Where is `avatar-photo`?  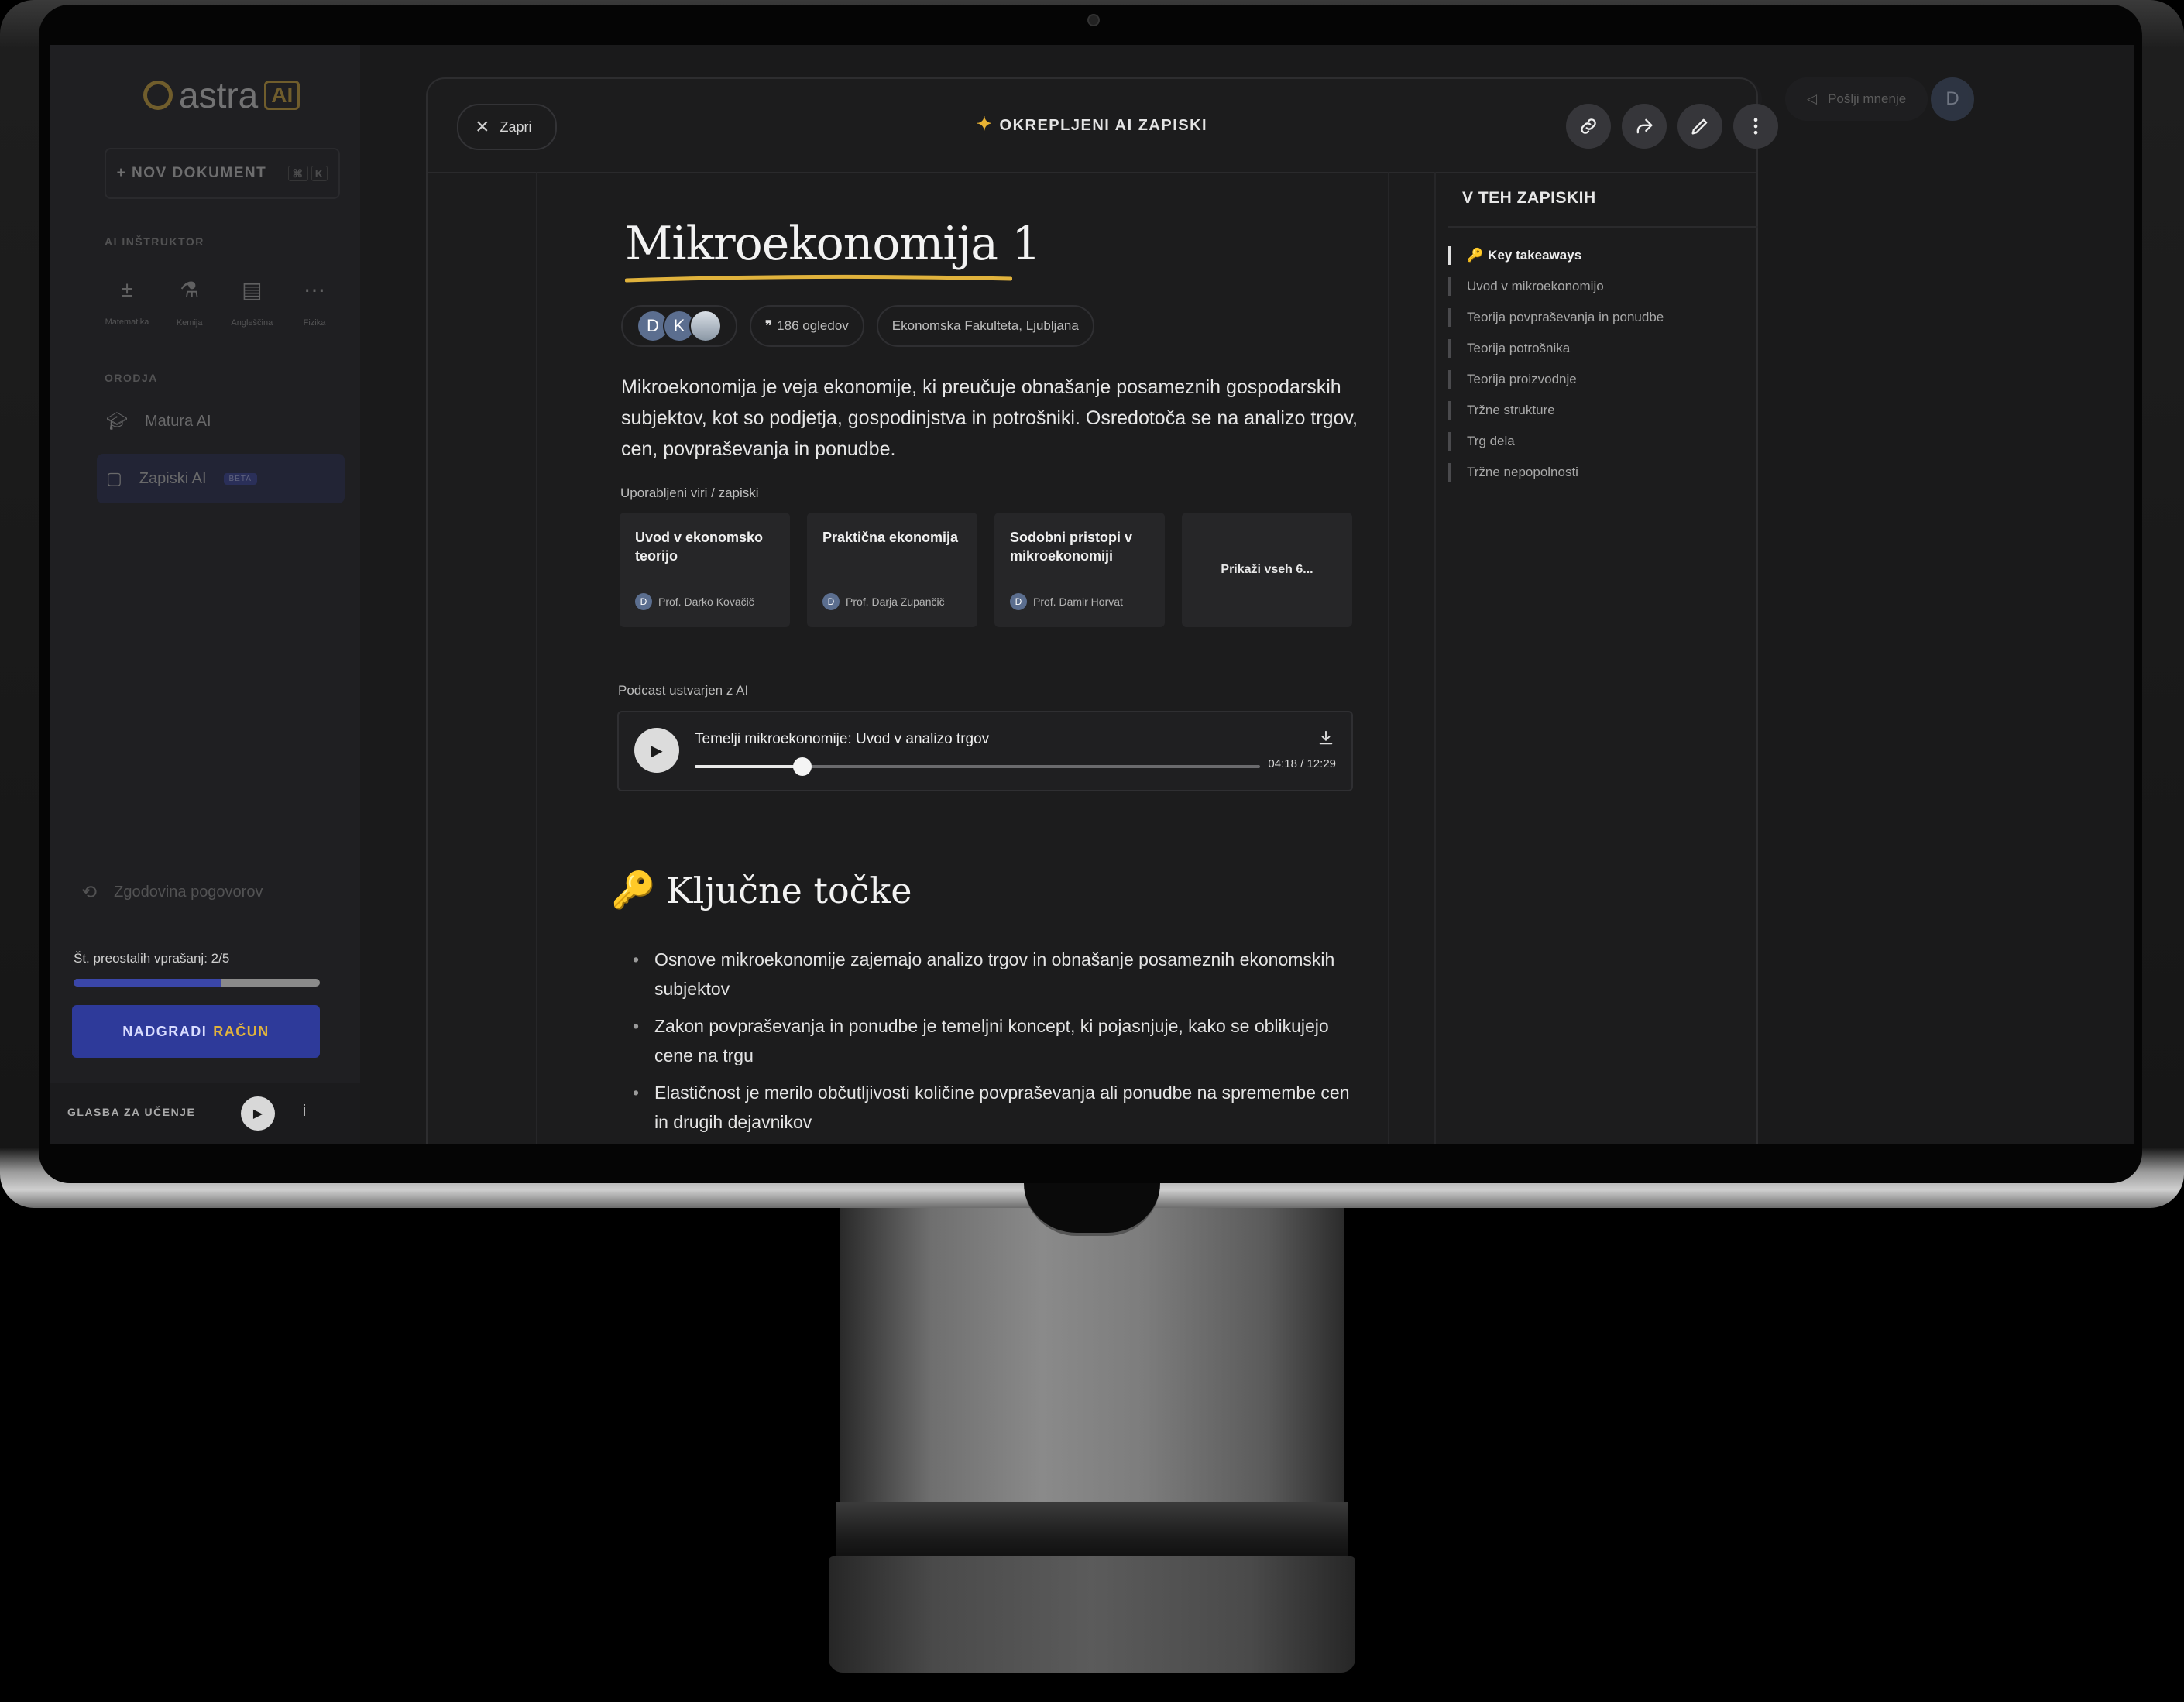 avatar-photo is located at coordinates (706, 326).